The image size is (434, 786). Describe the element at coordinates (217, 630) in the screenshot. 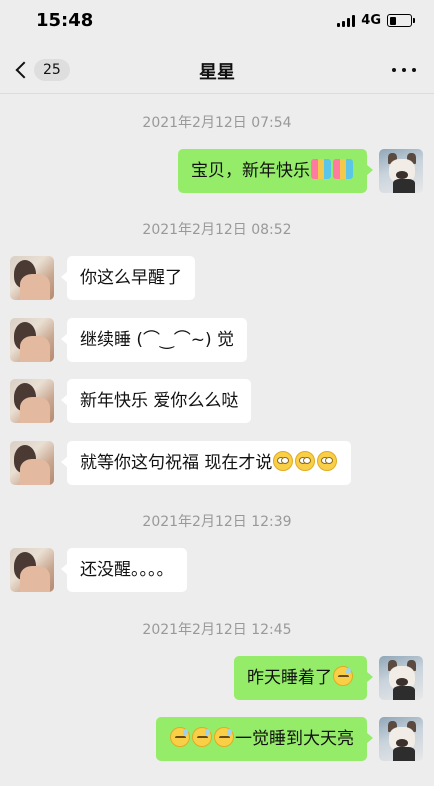

I see `message-timestamp: 2021年2月12日 12:45` at that location.